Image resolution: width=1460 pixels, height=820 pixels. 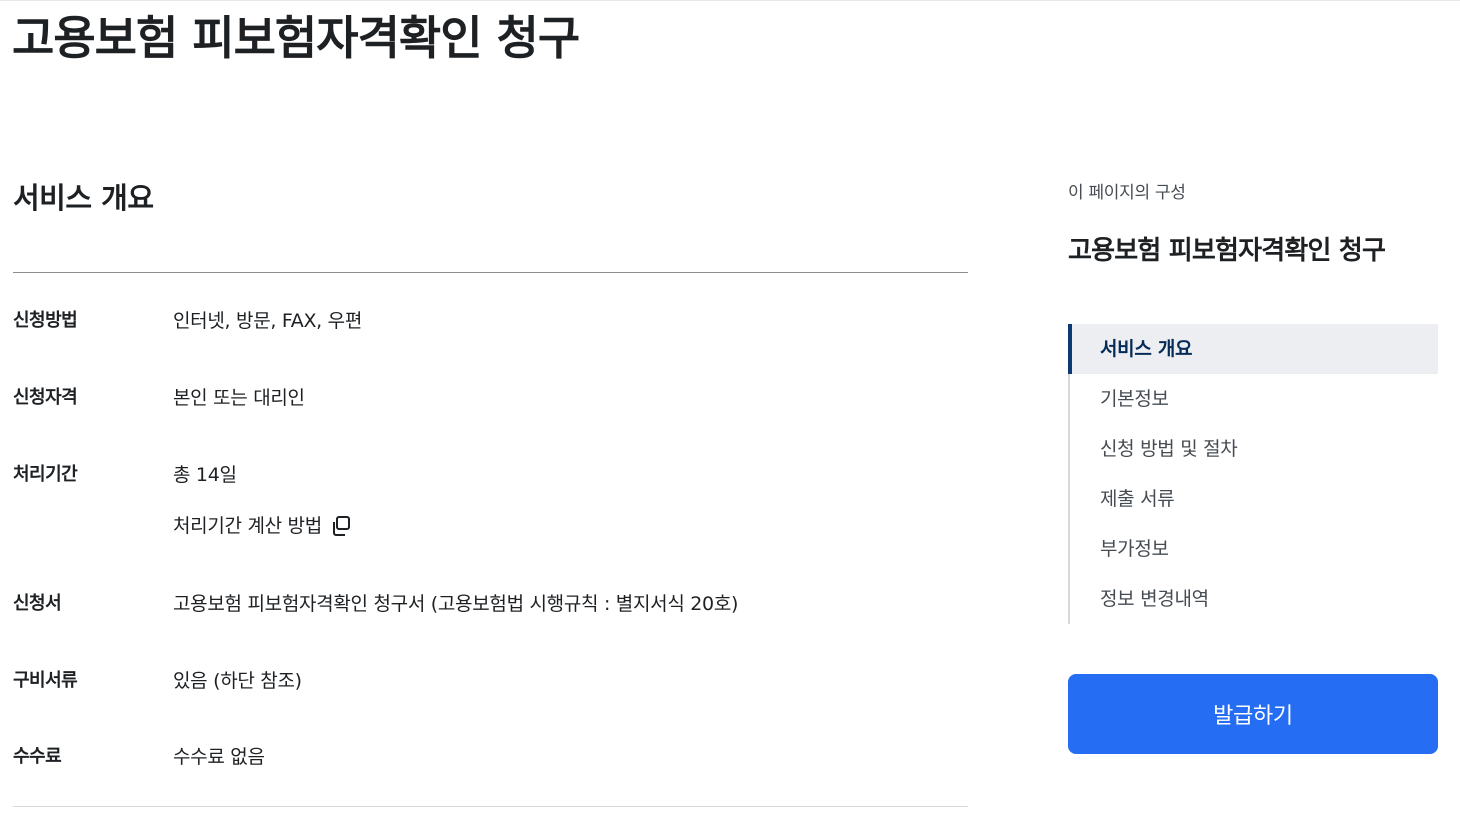 What do you see at coordinates (296, 38) in the screenshot?
I see `page-title: 고용보험 피보험자격확인 청구` at bounding box center [296, 38].